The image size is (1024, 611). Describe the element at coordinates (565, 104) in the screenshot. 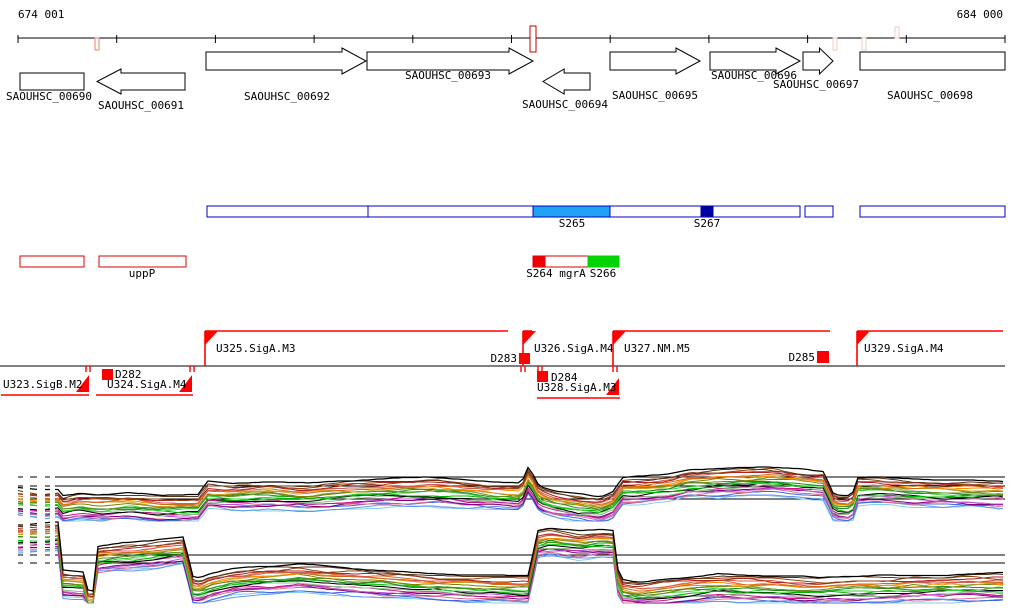

I see `gene-label-SAOUHSC_00694: SAOUHSC_00694` at that location.